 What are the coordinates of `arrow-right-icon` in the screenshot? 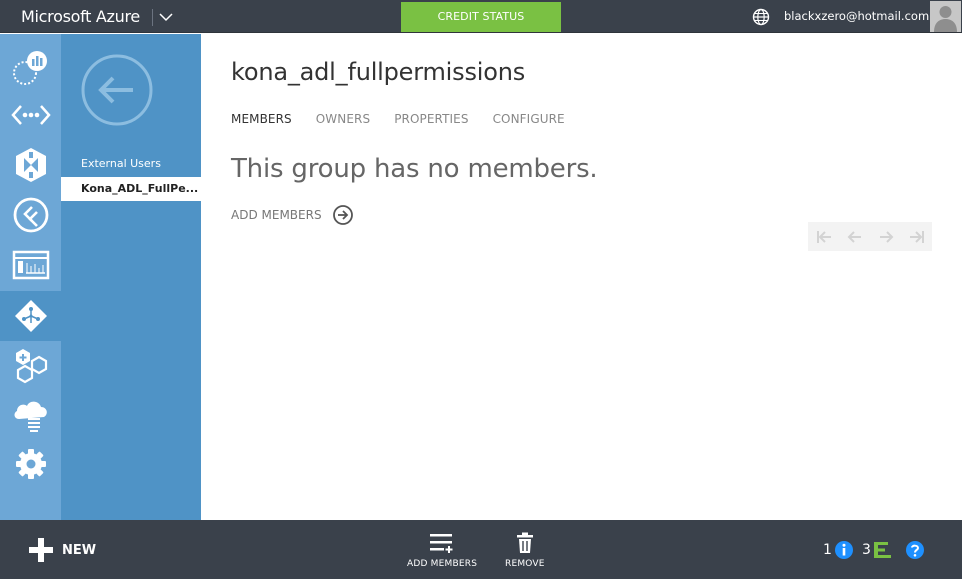 It's located at (886, 236).